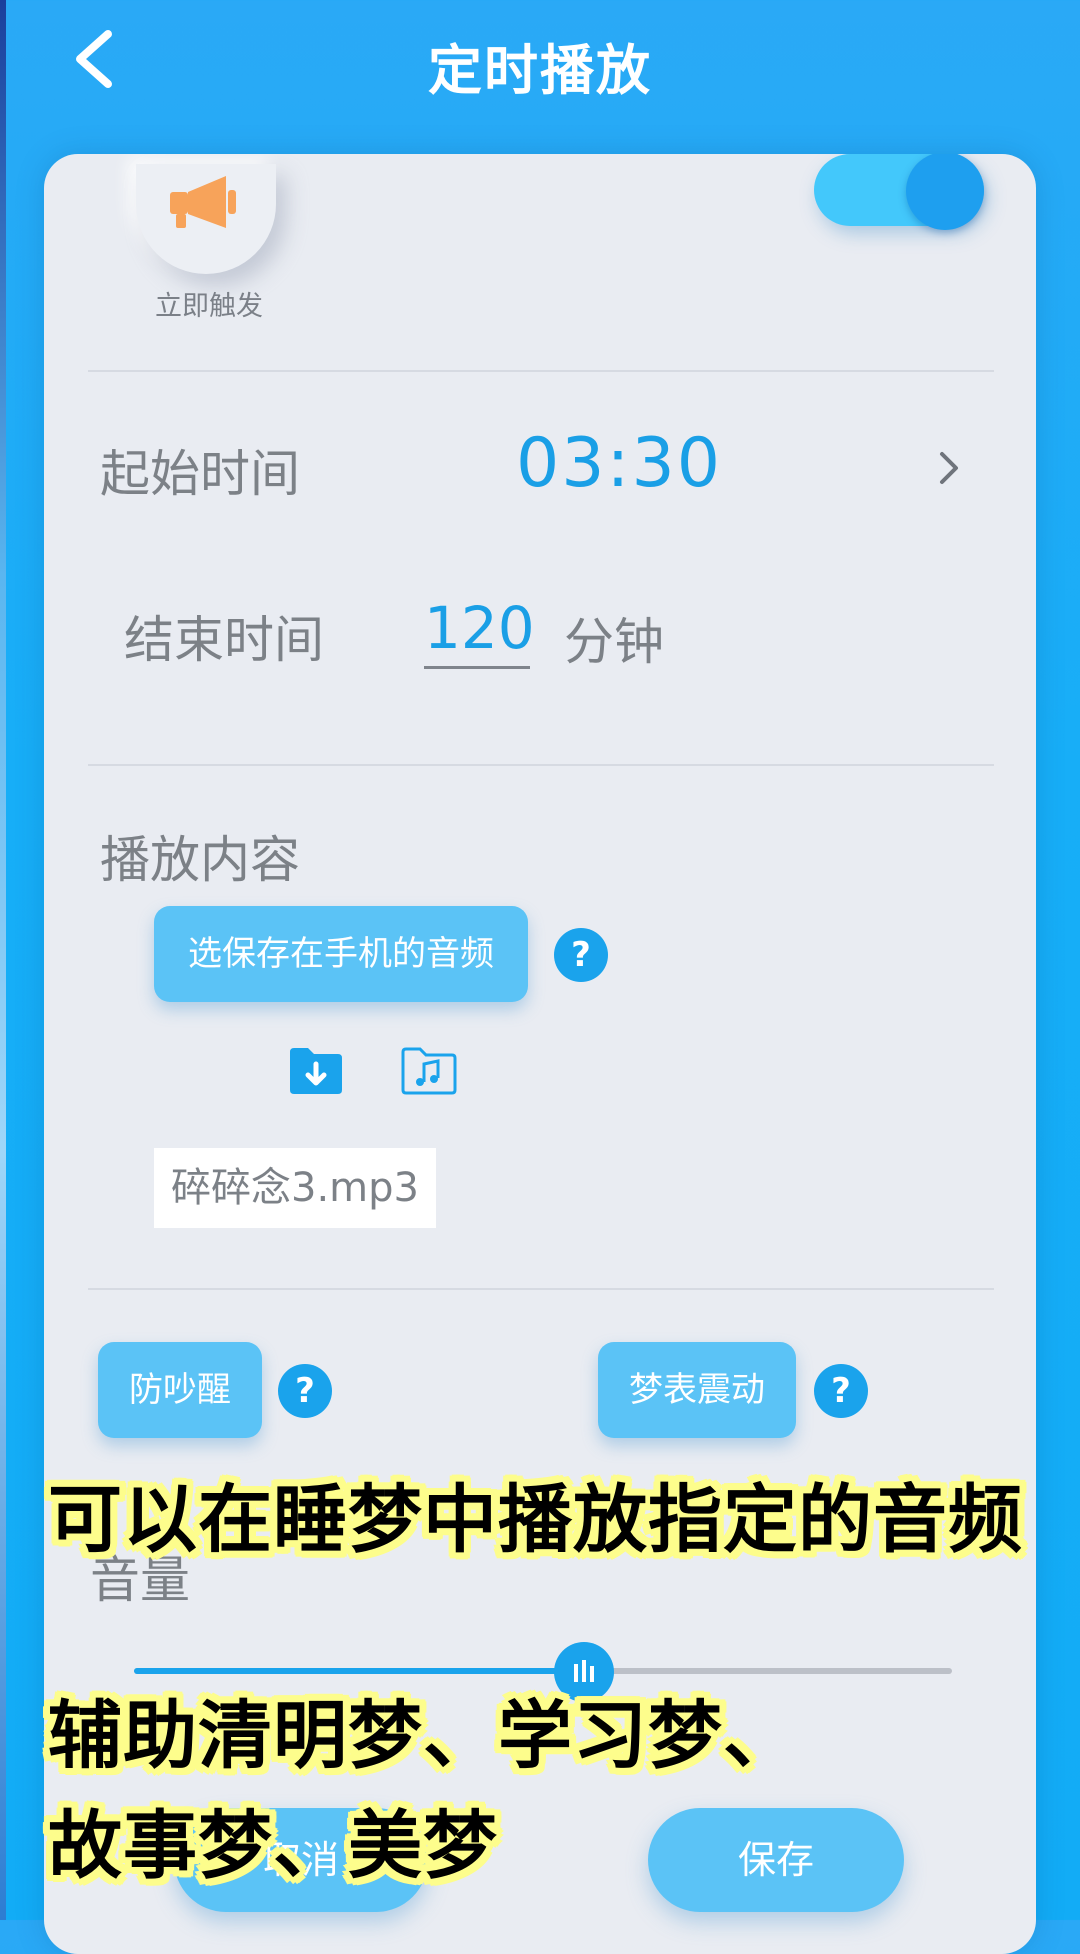 This screenshot has height=1954, width=1080. I want to click on header-bar: 定时播放, so click(540, 75).